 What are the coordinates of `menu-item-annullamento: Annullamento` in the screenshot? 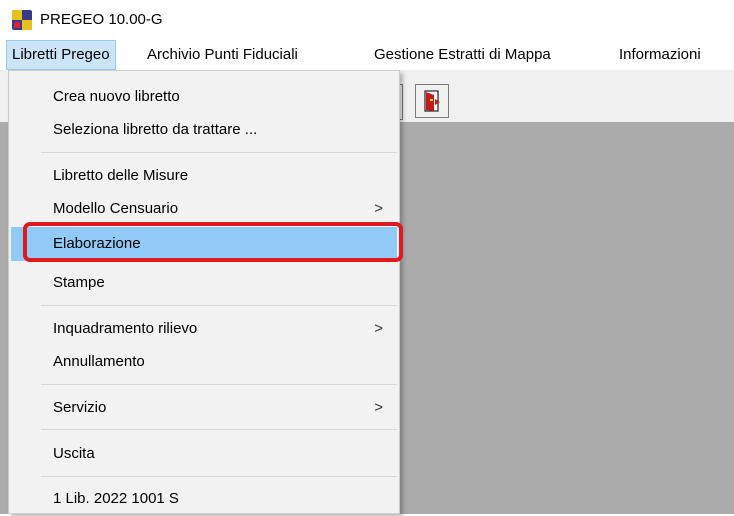 It's located at (204, 362).